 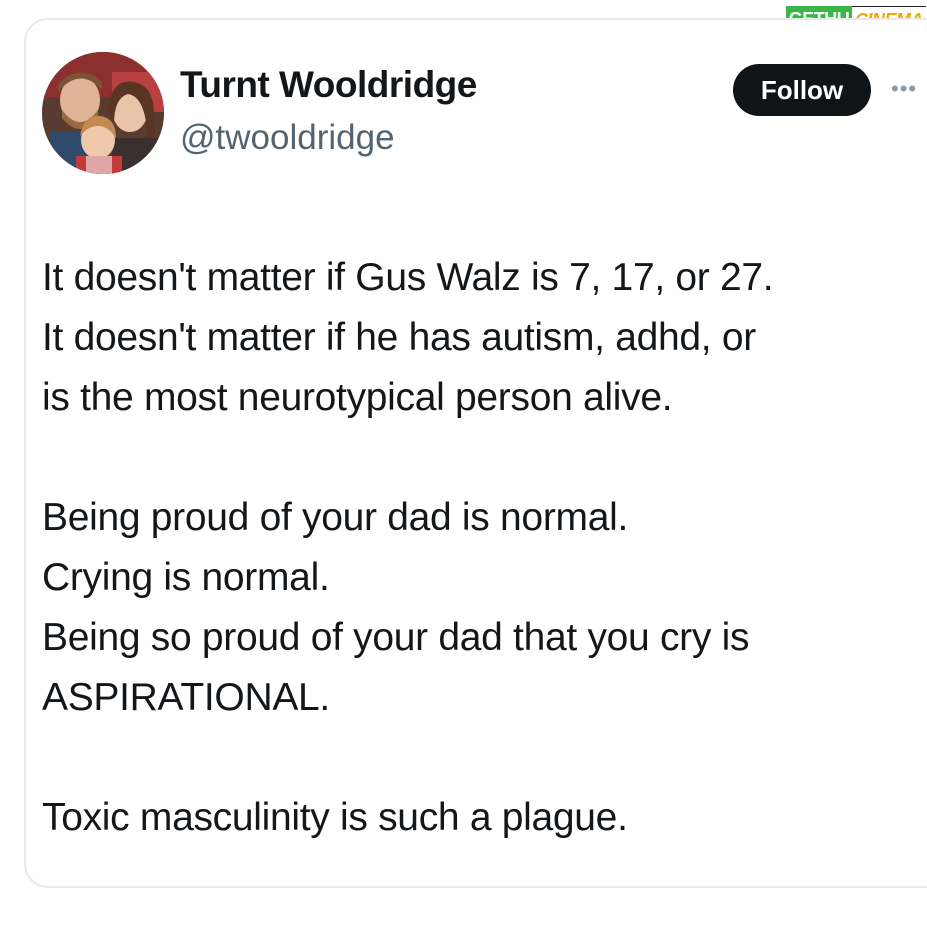 I want to click on avatar, so click(x=103, y=113).